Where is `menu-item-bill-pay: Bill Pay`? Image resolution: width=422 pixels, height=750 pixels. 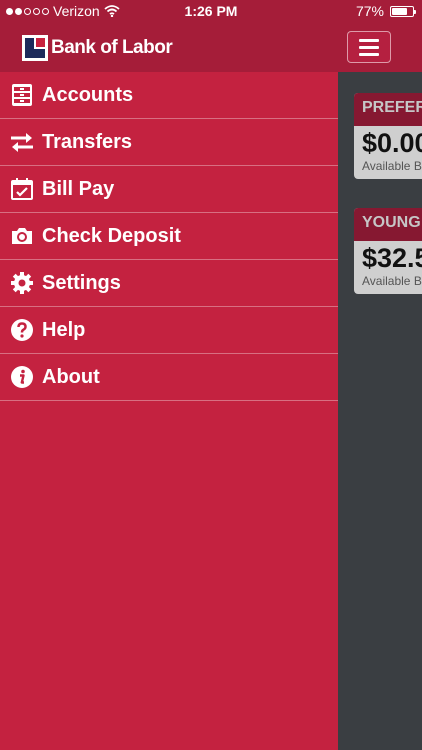
menu-item-bill-pay: Bill Pay is located at coordinates (169, 189).